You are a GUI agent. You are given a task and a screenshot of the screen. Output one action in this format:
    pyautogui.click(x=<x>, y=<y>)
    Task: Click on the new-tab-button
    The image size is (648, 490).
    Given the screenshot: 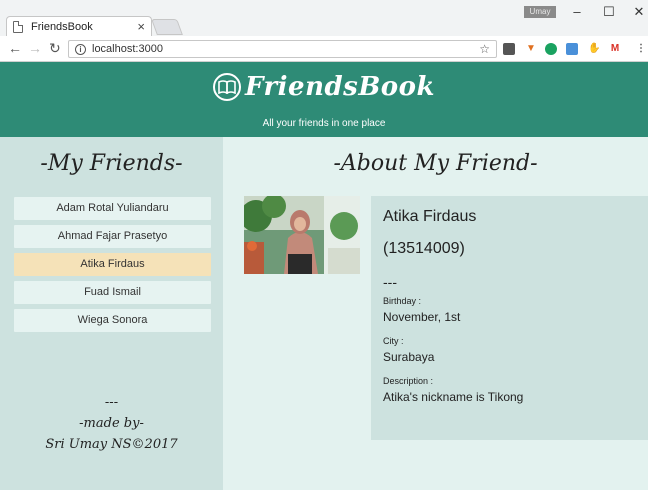 What is the action you would take?
    pyautogui.click(x=167, y=27)
    